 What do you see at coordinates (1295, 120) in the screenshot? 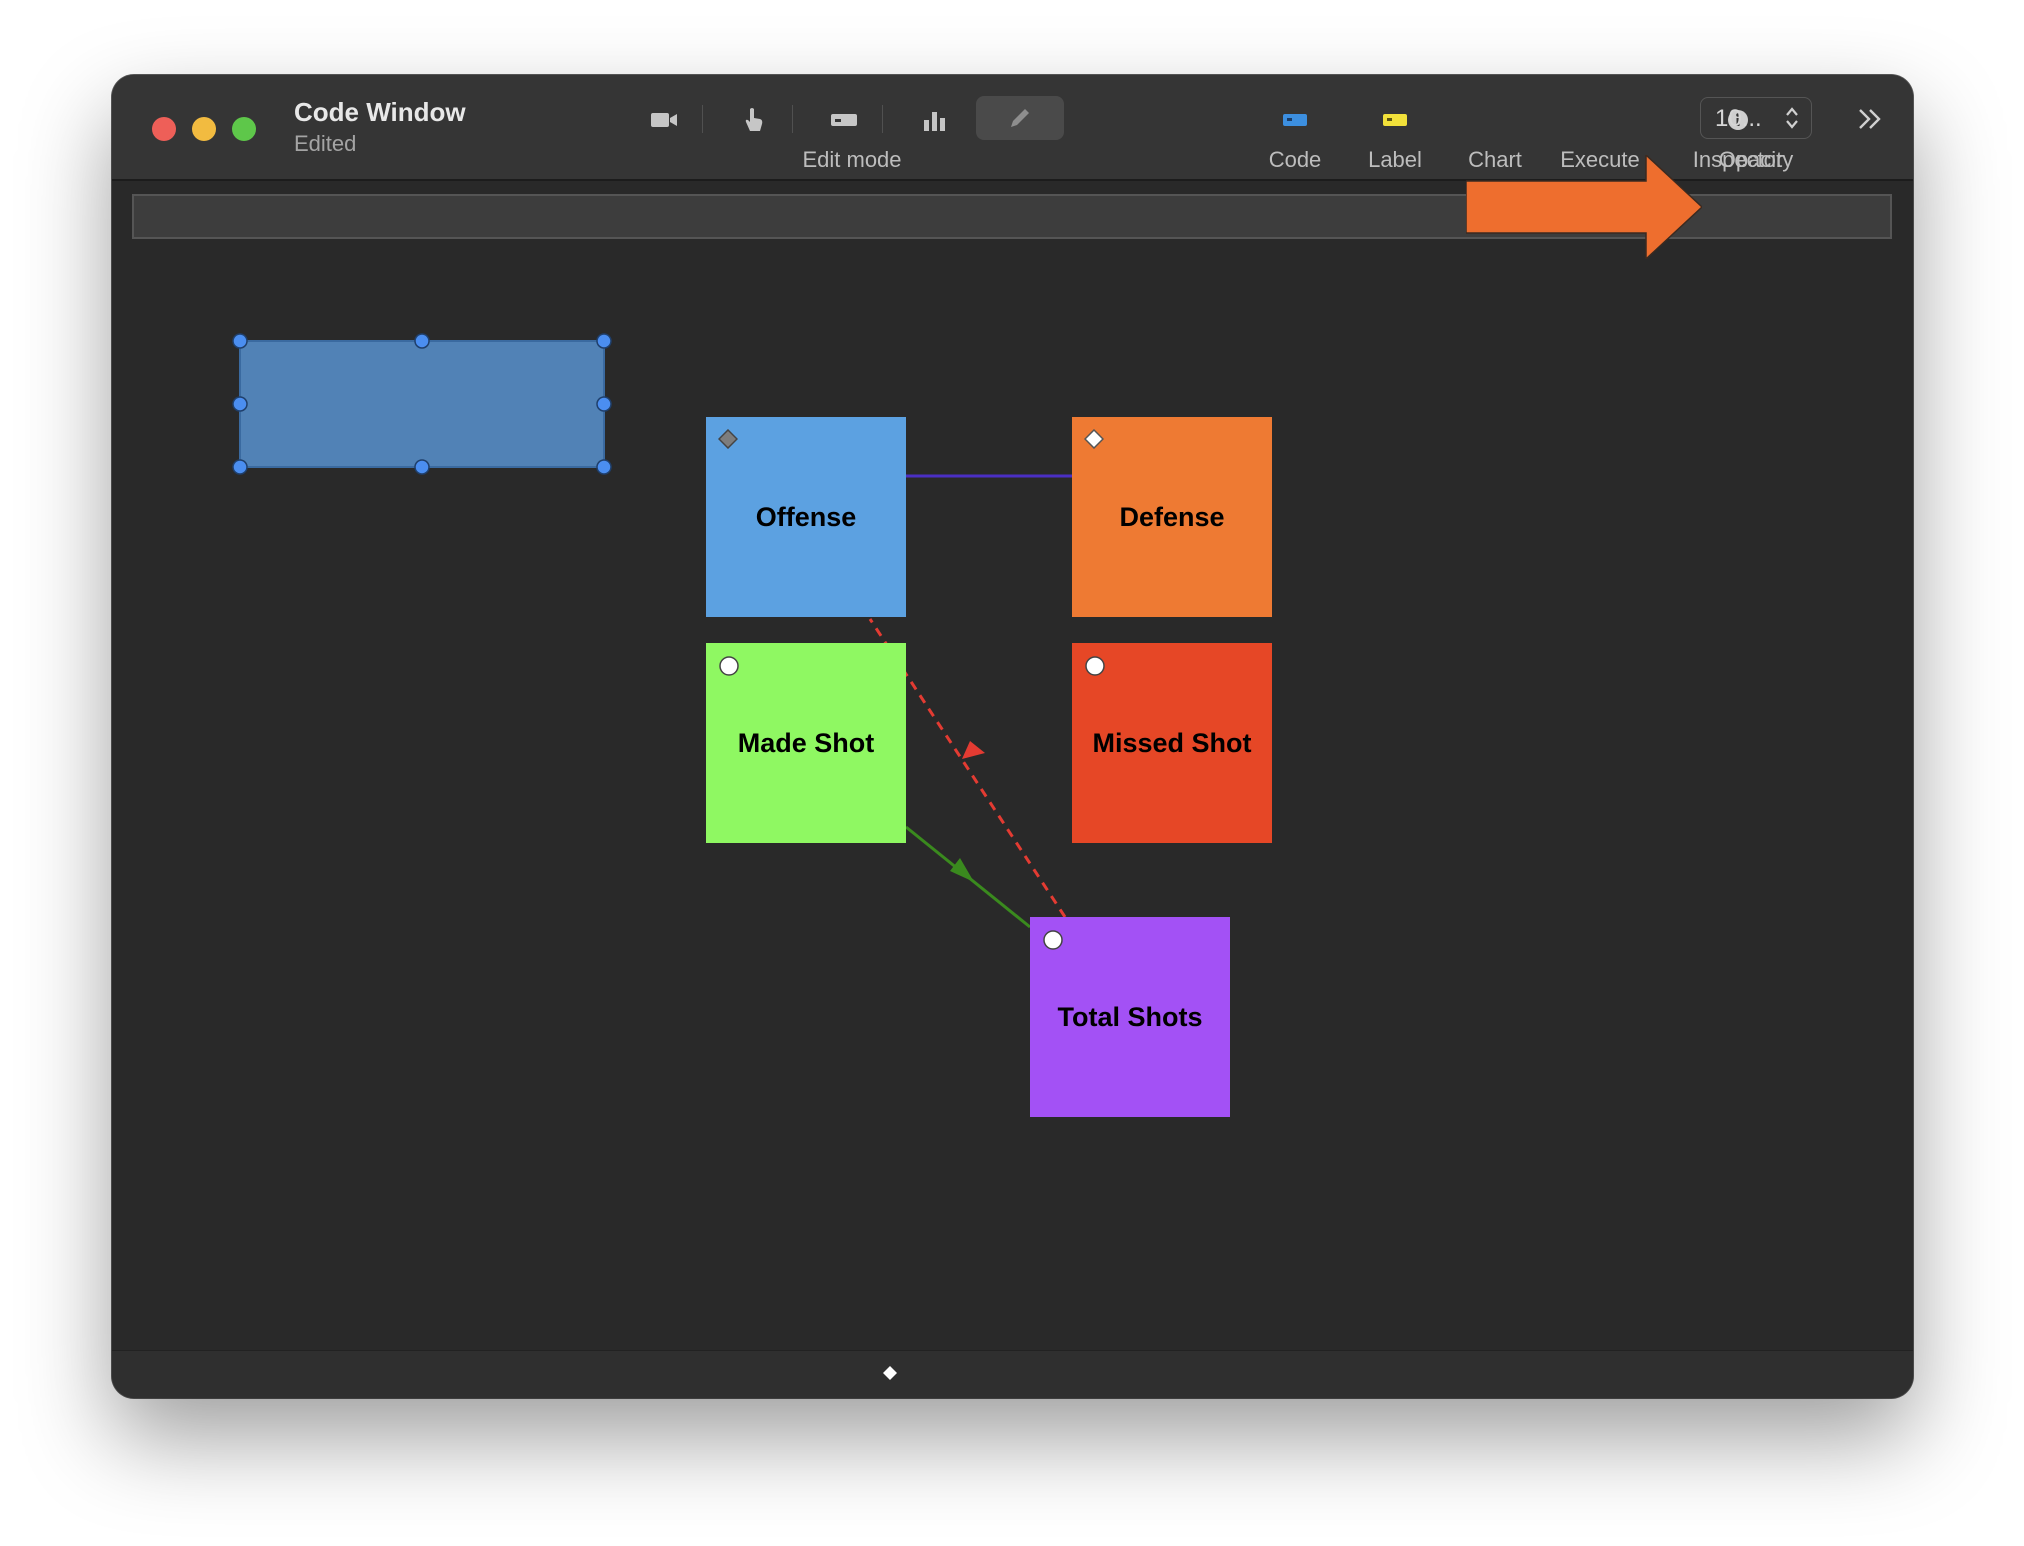
I see `code-block-icon` at bounding box center [1295, 120].